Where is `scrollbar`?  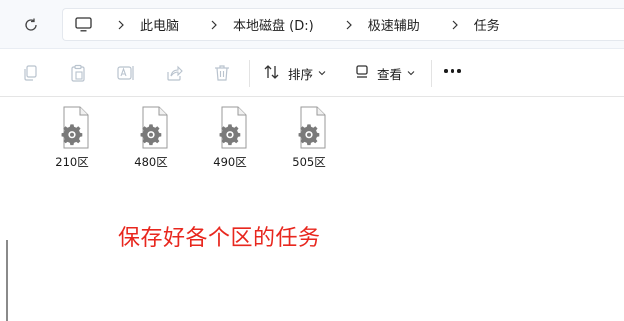
scrollbar is located at coordinates (7, 280).